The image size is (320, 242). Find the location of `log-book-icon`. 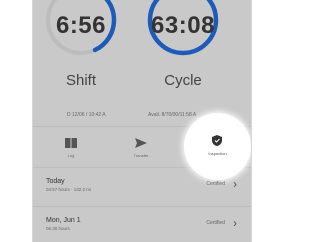

log-book-icon is located at coordinates (71, 143).